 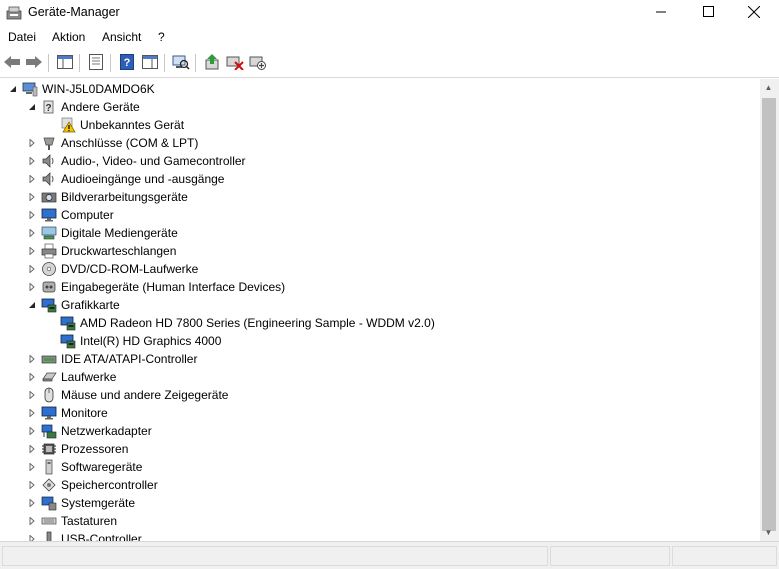 What do you see at coordinates (34, 63) in the screenshot?
I see `forward-button` at bounding box center [34, 63].